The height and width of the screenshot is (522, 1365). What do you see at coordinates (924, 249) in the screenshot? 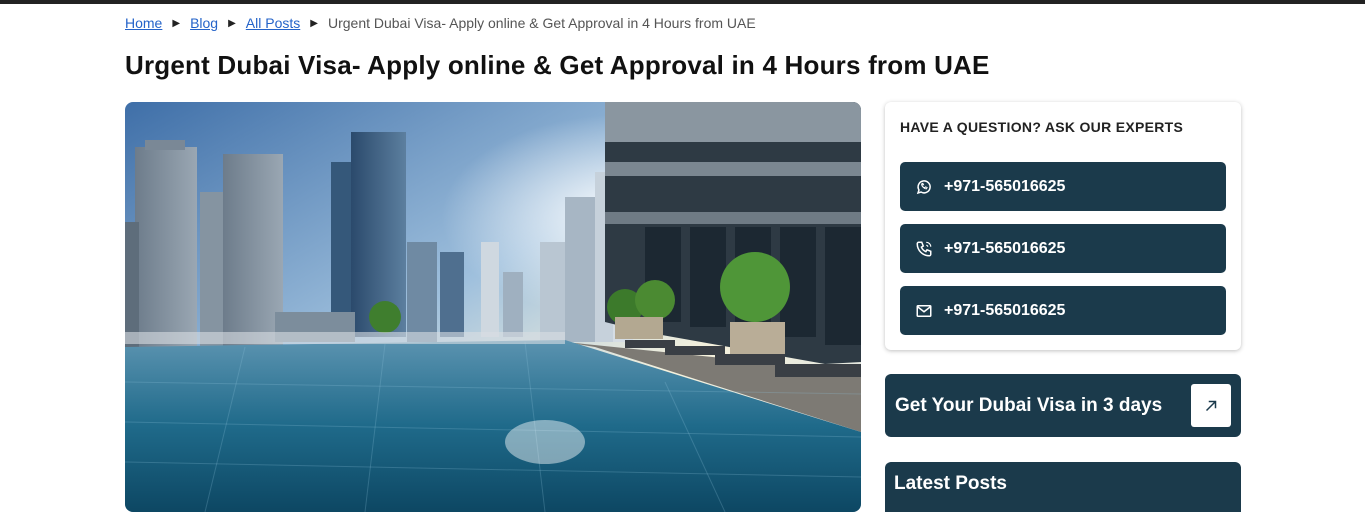
I see `phone-icon` at bounding box center [924, 249].